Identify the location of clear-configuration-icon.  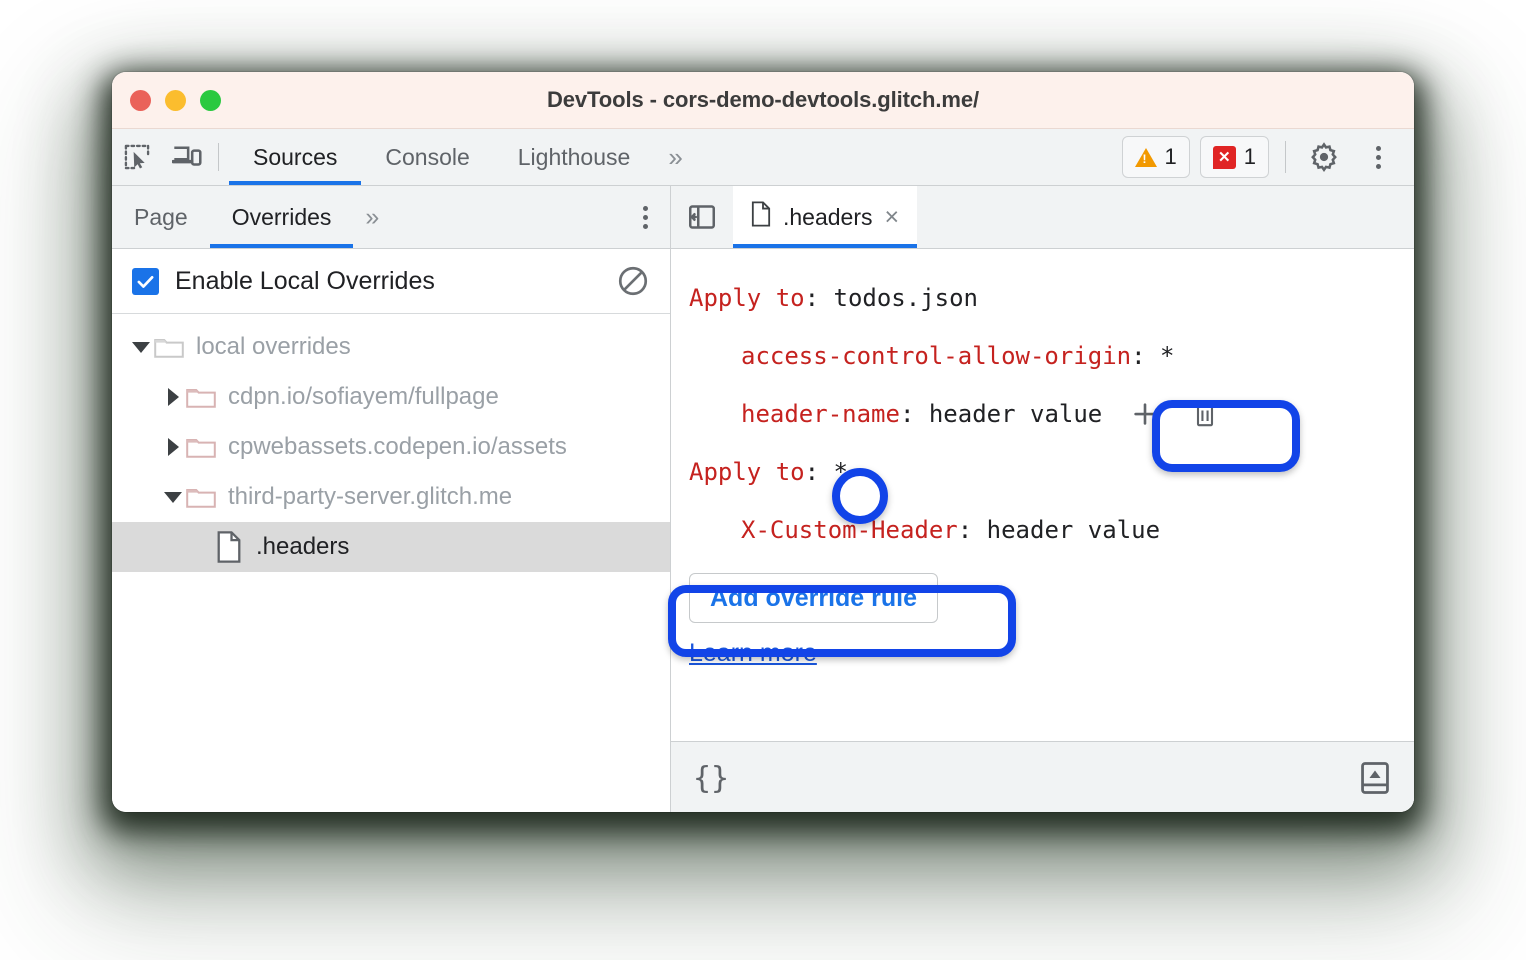
(633, 281).